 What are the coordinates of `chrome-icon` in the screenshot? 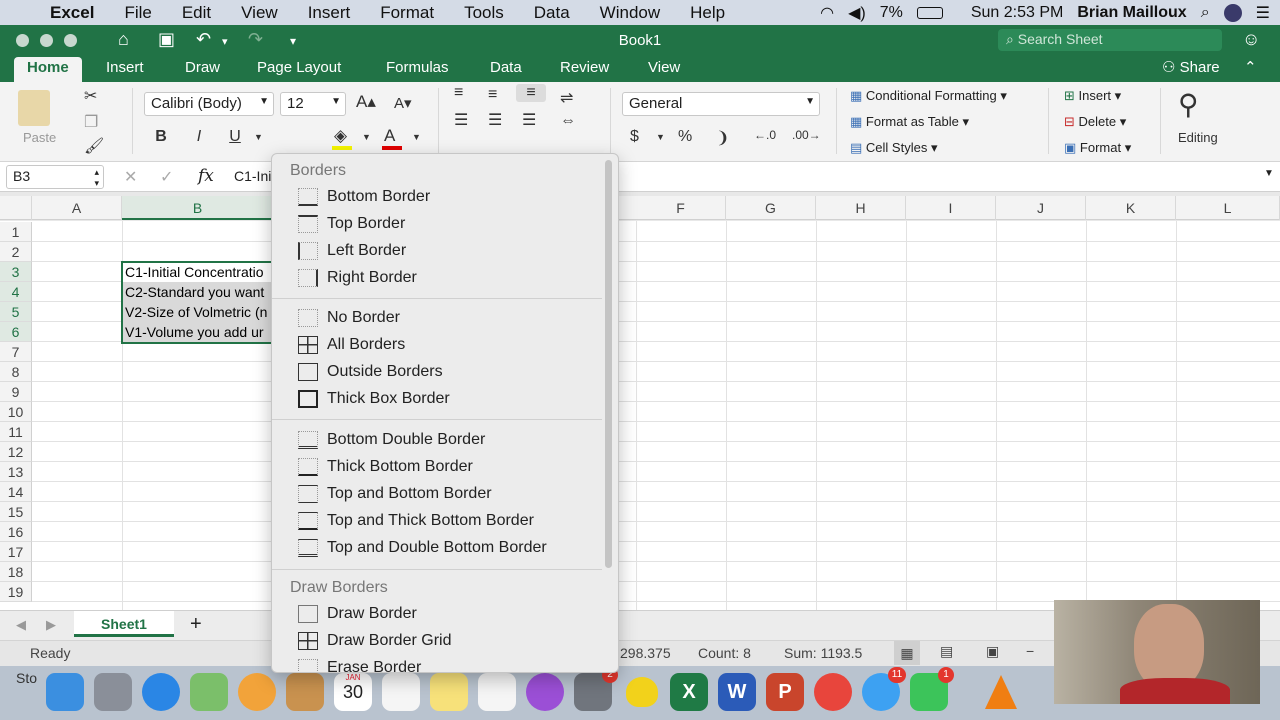 It's located at (833, 692).